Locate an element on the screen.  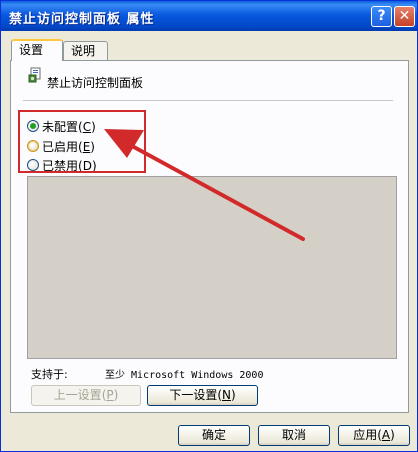
supported-on-value: 至少 Microsoft Windows 2000 is located at coordinates (184, 375).